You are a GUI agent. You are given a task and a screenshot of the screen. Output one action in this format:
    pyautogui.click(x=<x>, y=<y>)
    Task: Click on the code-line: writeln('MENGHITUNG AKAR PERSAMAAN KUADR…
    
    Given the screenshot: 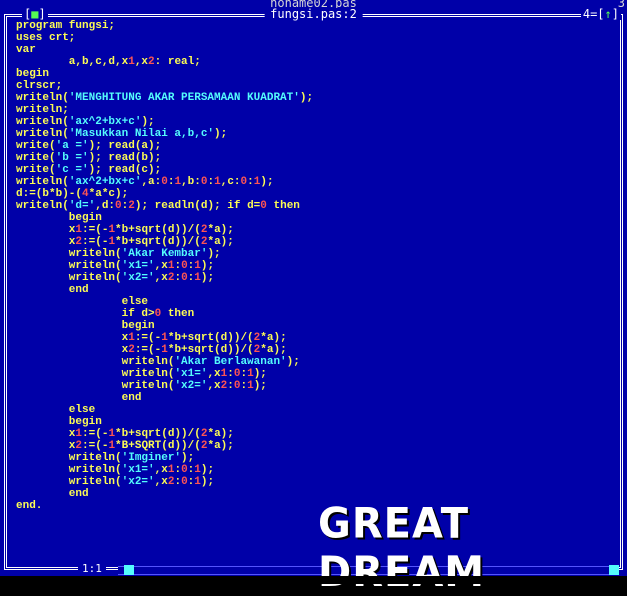 What is the action you would take?
    pyautogui.click(x=164, y=98)
    